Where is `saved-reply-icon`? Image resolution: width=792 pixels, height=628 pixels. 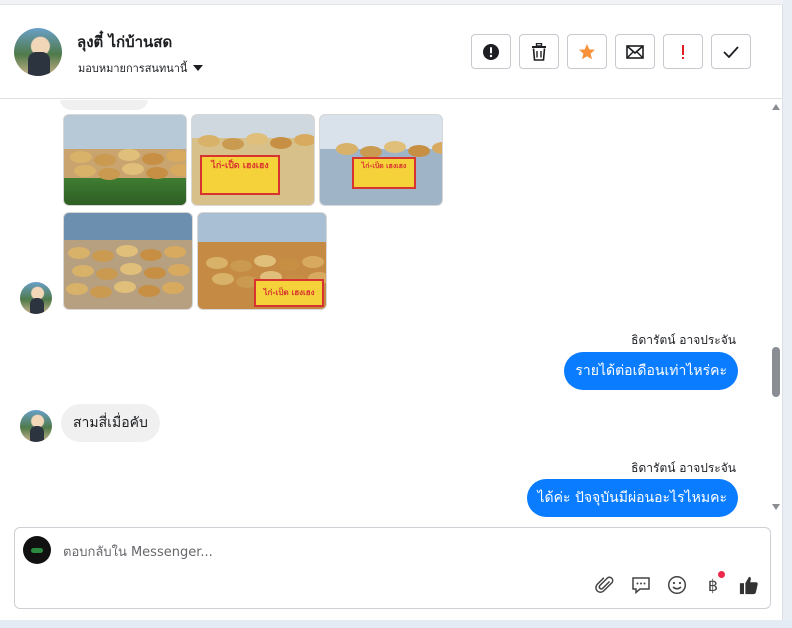
saved-reply-icon is located at coordinates (641, 586).